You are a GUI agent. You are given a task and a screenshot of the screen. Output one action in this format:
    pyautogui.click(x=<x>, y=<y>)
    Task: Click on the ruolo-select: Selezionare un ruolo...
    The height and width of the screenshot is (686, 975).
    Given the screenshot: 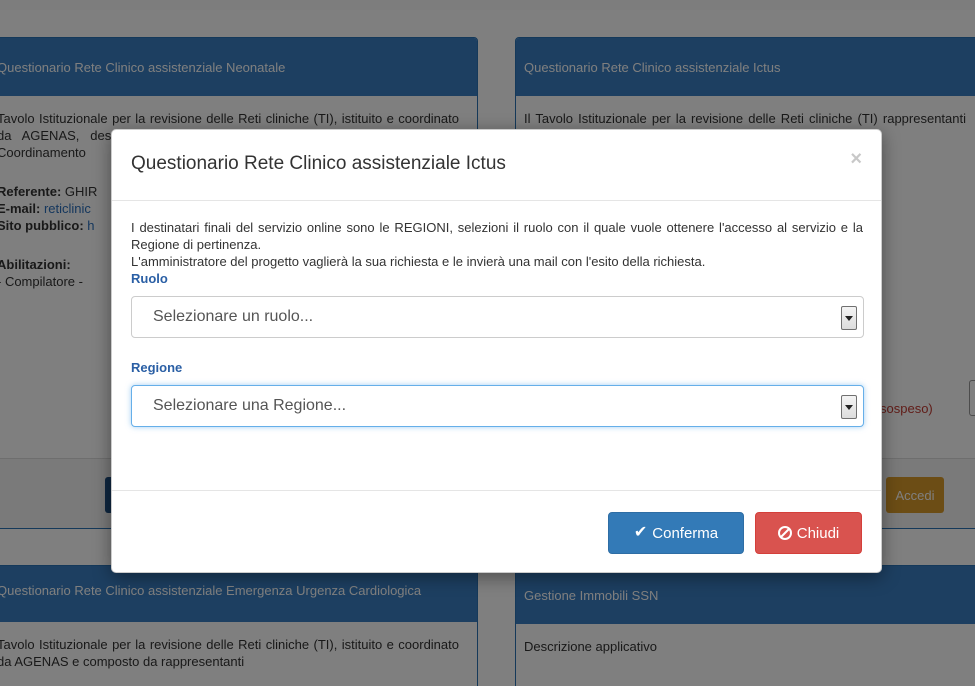 What is the action you would take?
    pyautogui.click(x=497, y=317)
    